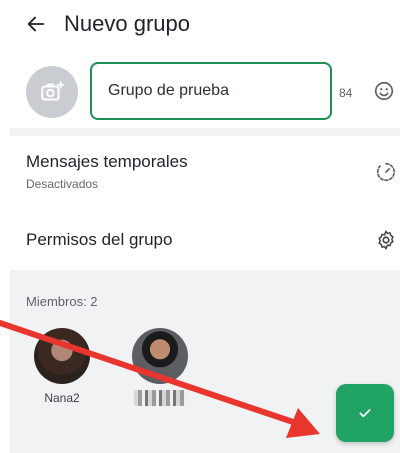  Describe the element at coordinates (346, 93) in the screenshot. I see `char-counter: 84` at that location.